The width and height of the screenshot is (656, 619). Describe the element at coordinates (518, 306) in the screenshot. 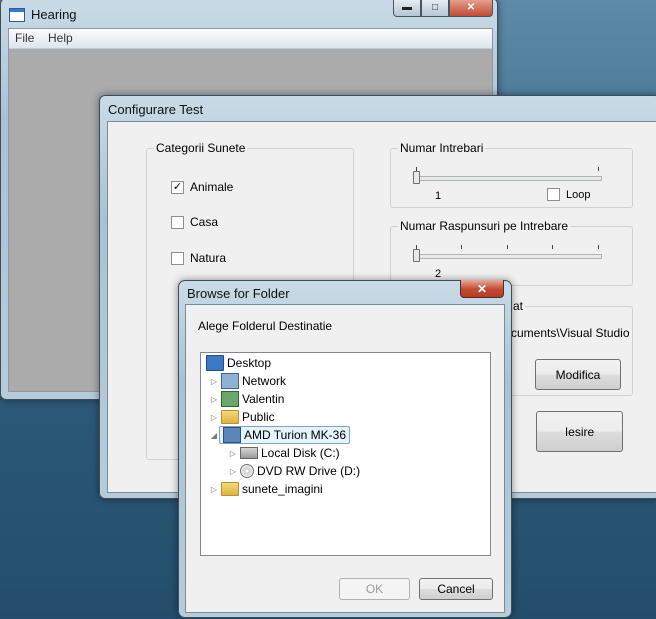

I see `folder-group-label: at` at that location.